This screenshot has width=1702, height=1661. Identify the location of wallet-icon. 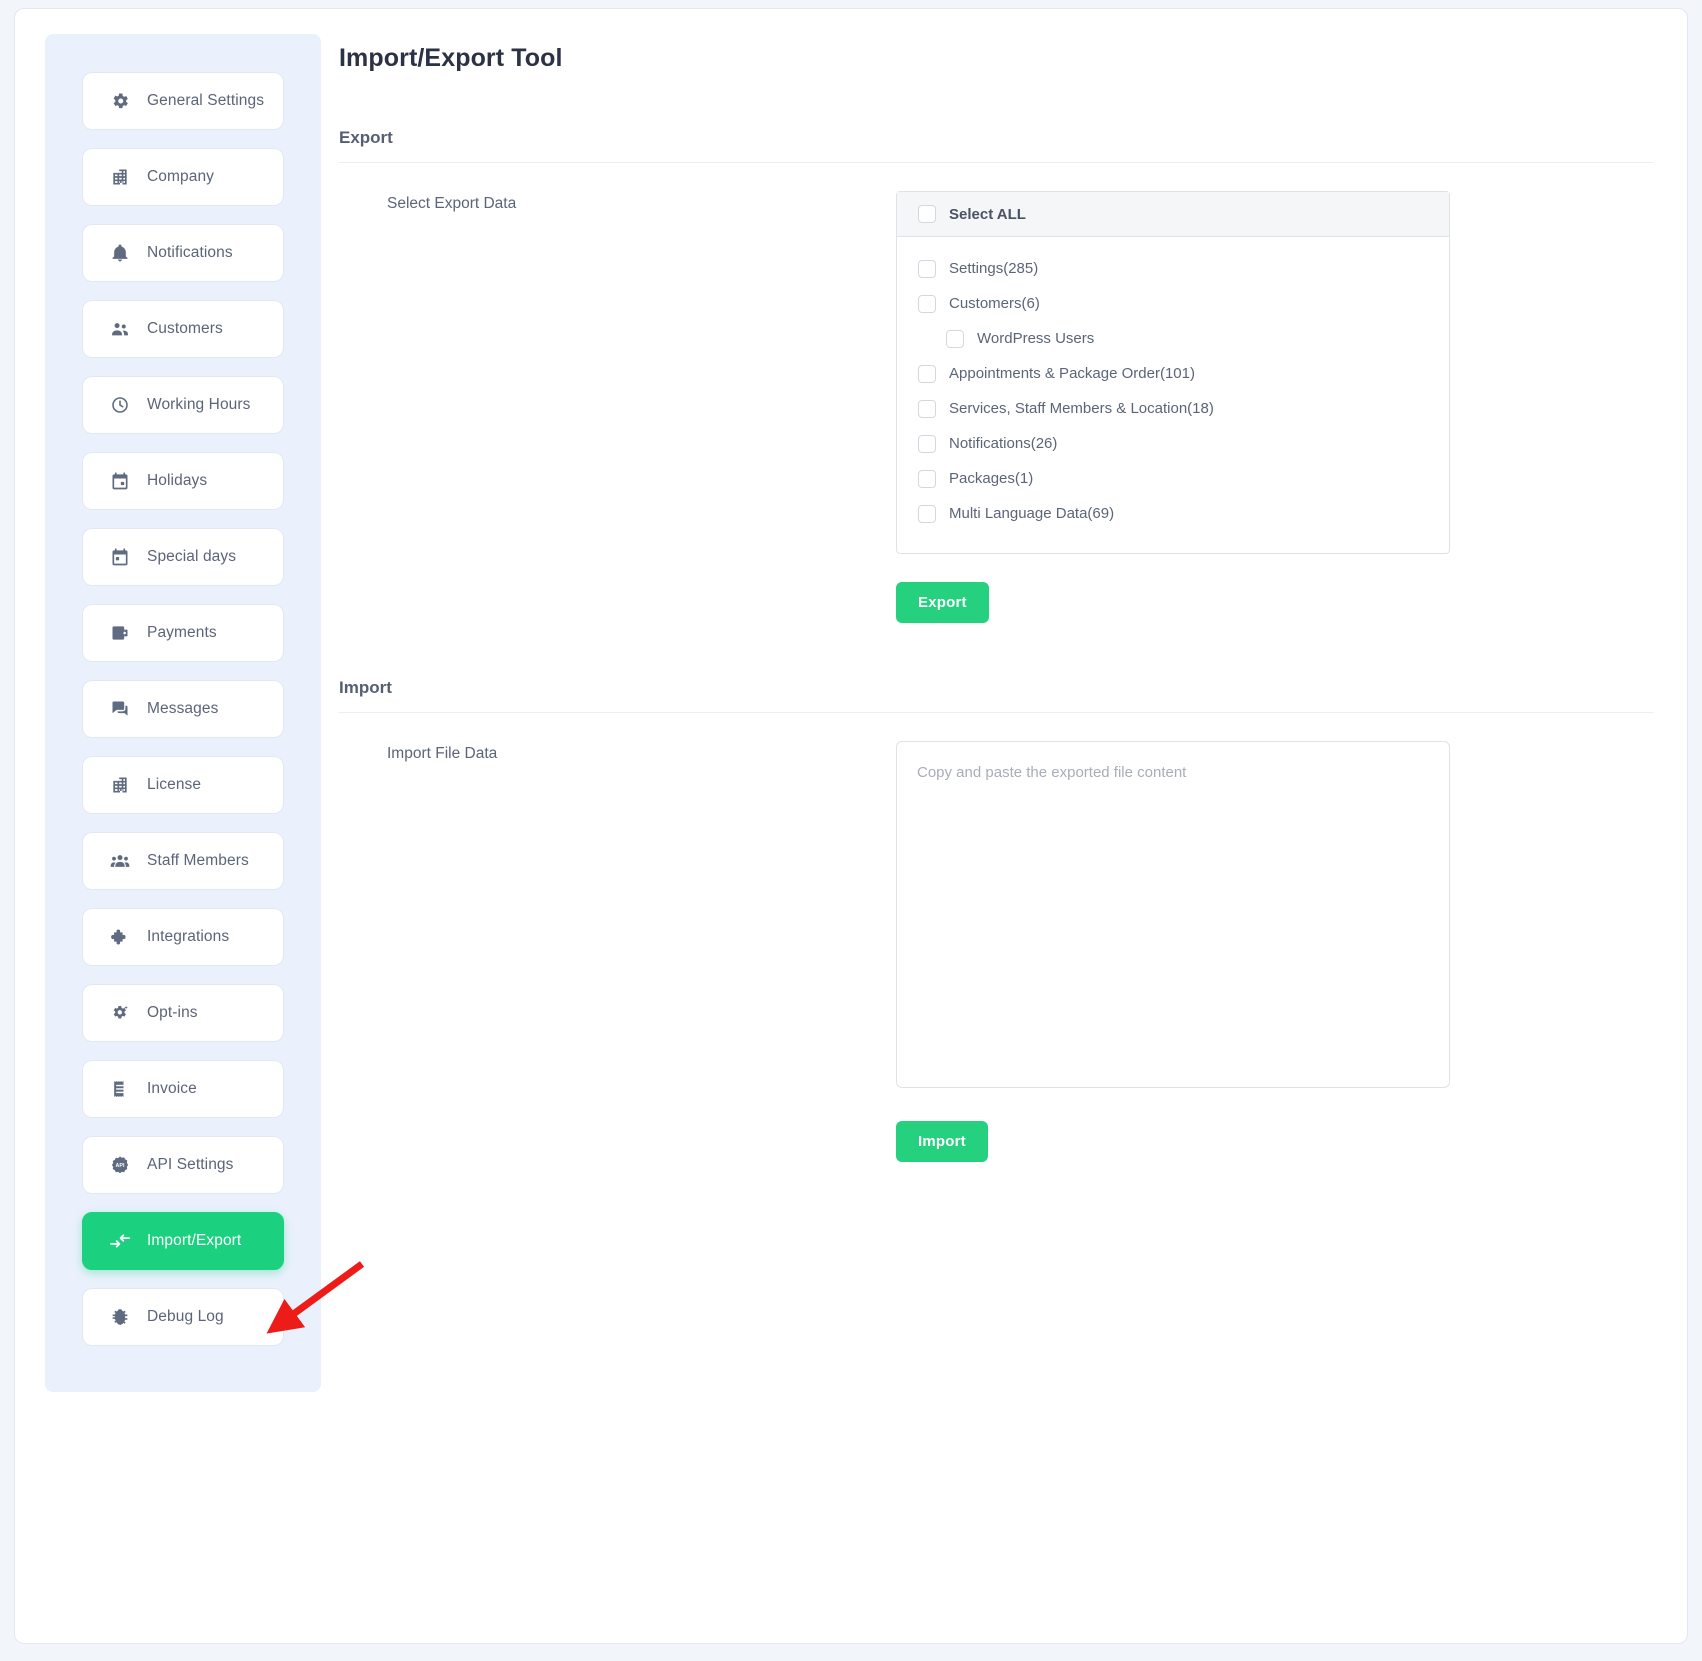
(120, 633).